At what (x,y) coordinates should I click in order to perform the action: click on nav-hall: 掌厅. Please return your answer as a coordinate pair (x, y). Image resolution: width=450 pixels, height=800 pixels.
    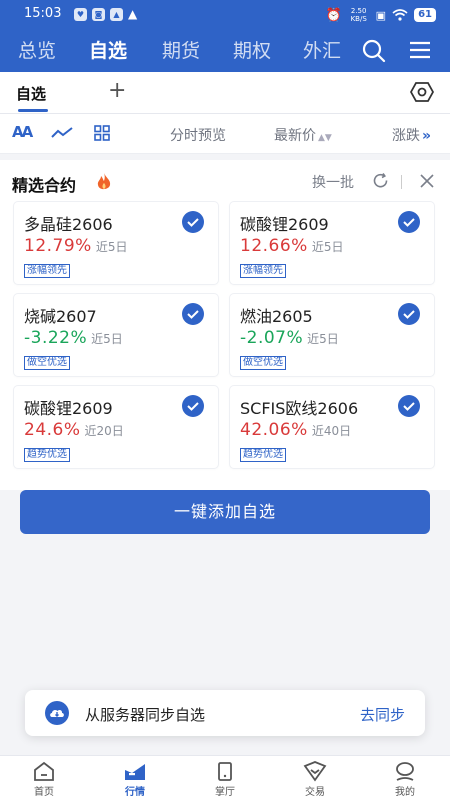
    Looking at the image, I should click on (225, 779).